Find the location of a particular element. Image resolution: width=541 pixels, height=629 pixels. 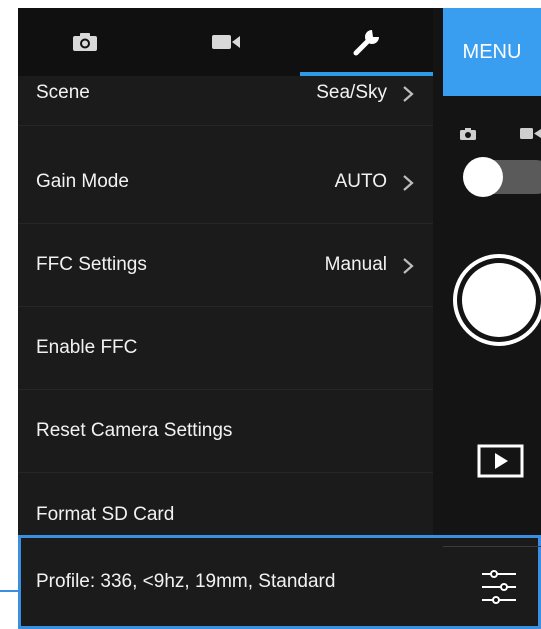

toggle-knob is located at coordinates (483, 177).